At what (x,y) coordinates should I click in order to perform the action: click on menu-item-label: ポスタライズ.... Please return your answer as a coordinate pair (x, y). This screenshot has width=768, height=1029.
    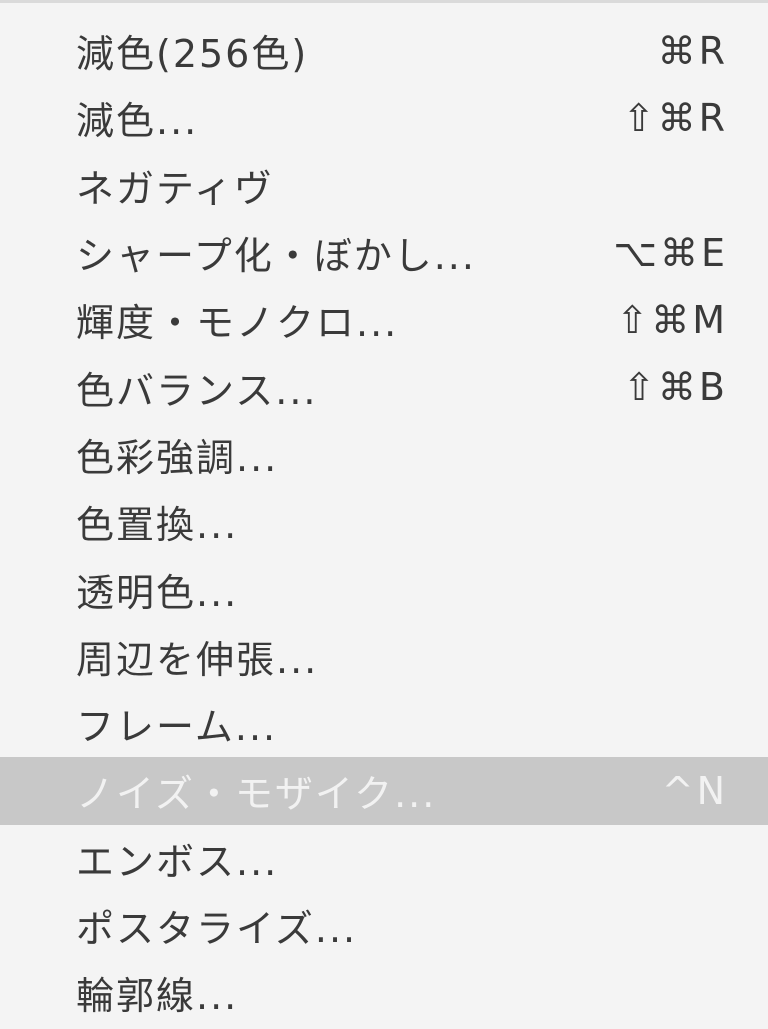
    Looking at the image, I should click on (217, 929).